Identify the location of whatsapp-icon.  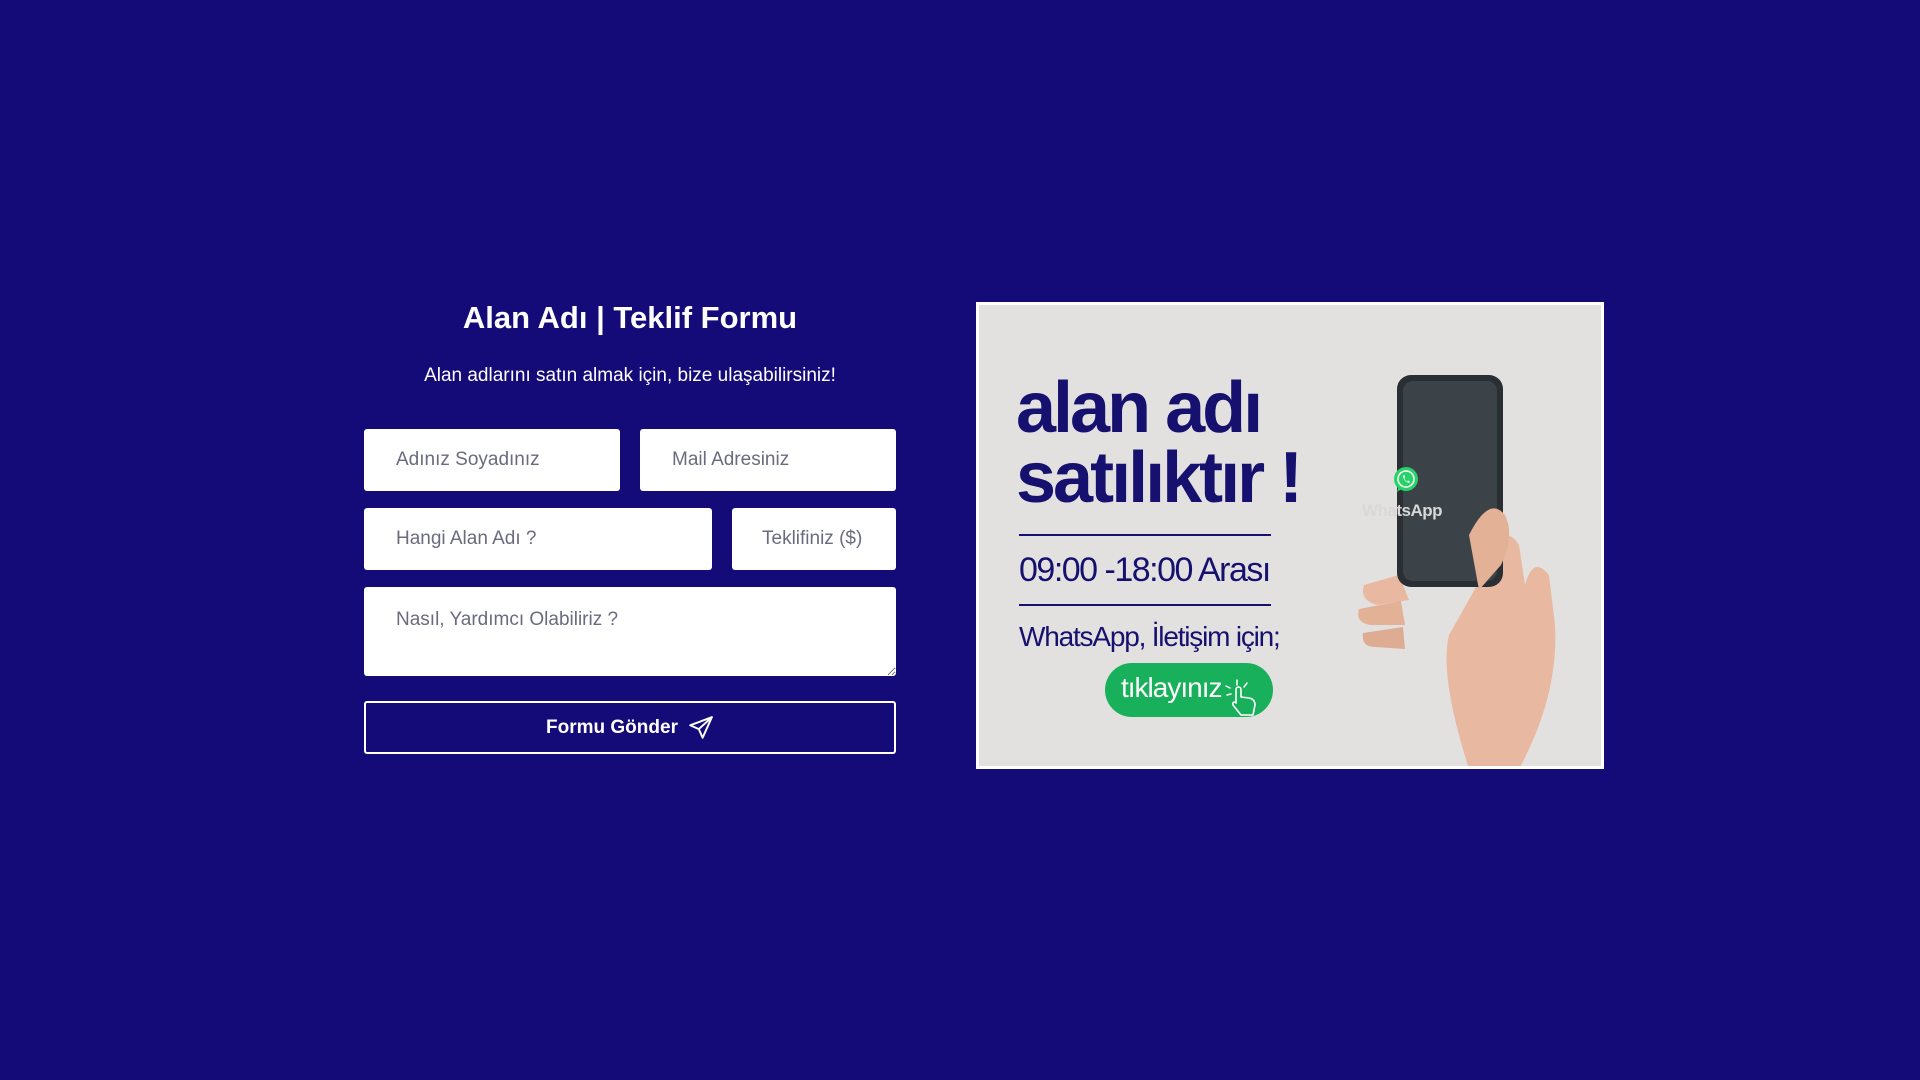
(1406, 479).